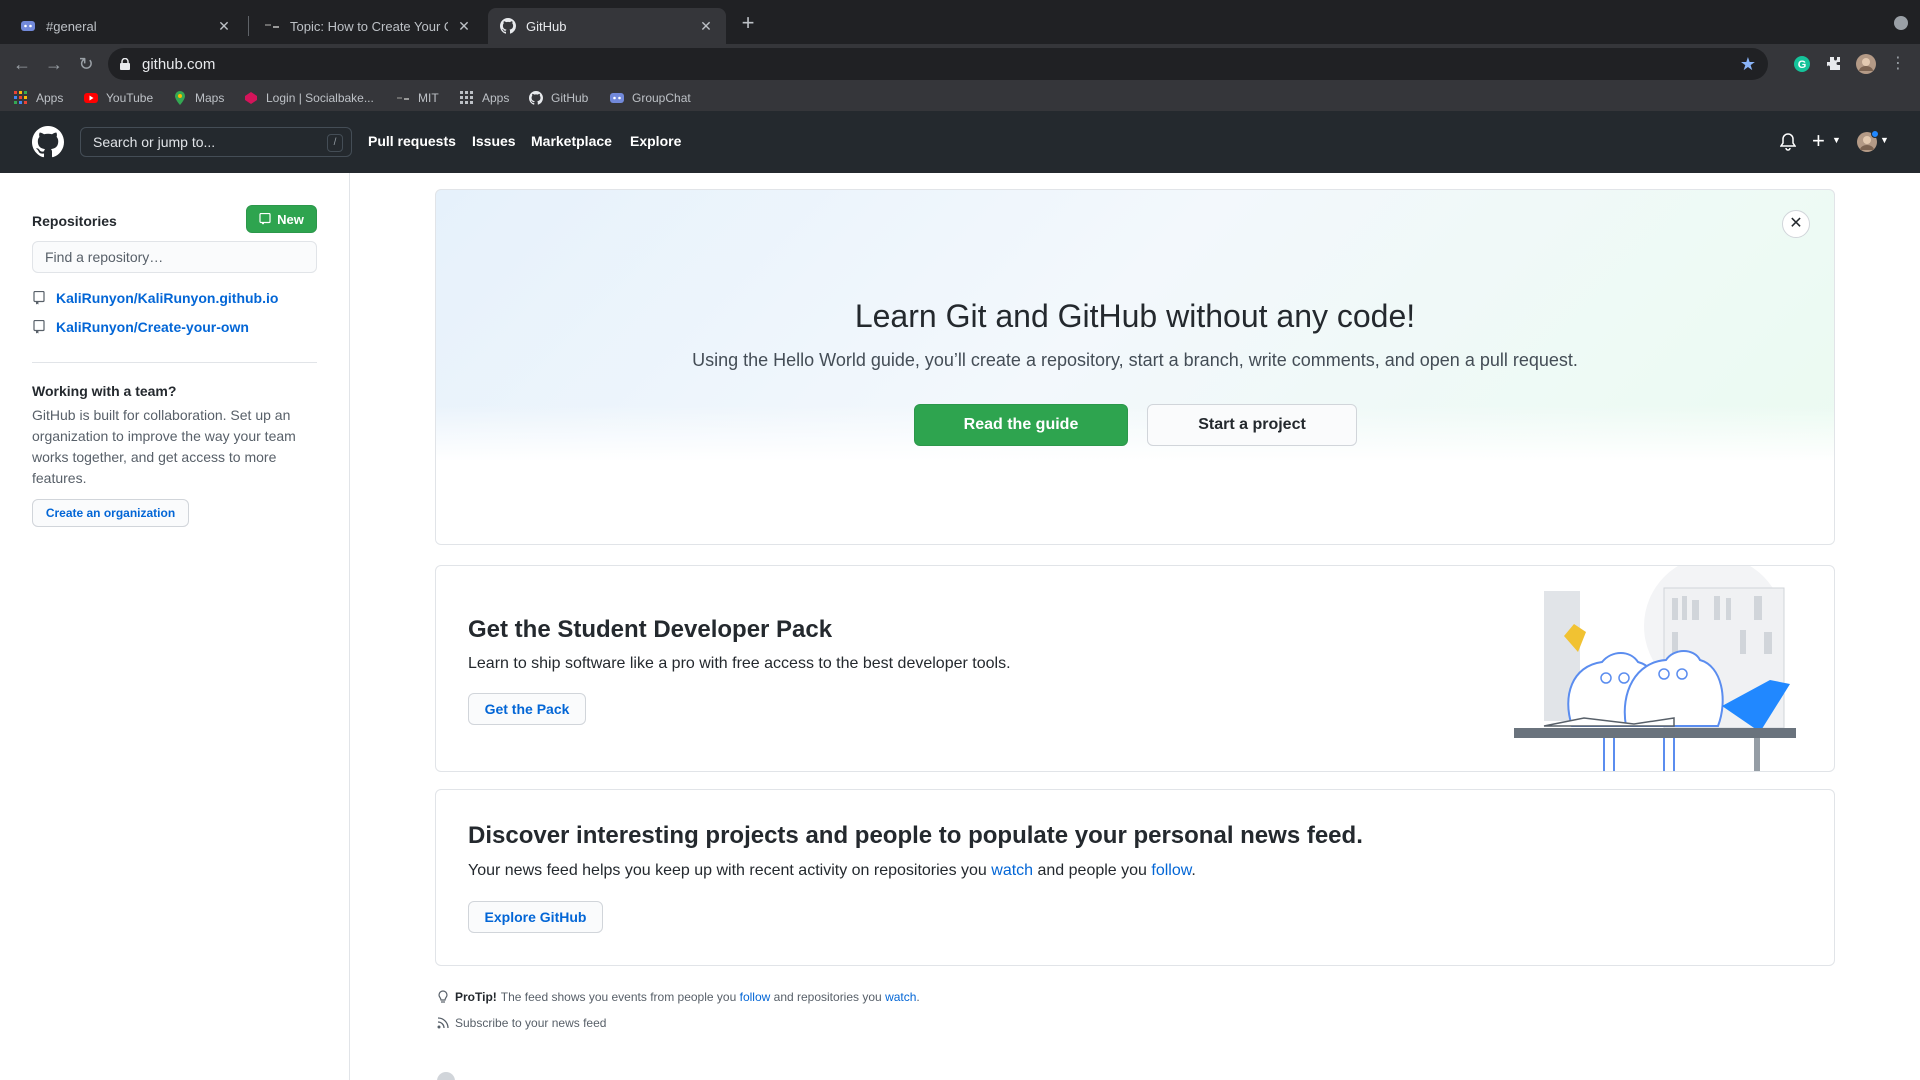 The width and height of the screenshot is (1920, 1080). What do you see at coordinates (167, 298) in the screenshot?
I see `repo-name: KaliRunyon/KaliRunyon.github.io` at bounding box center [167, 298].